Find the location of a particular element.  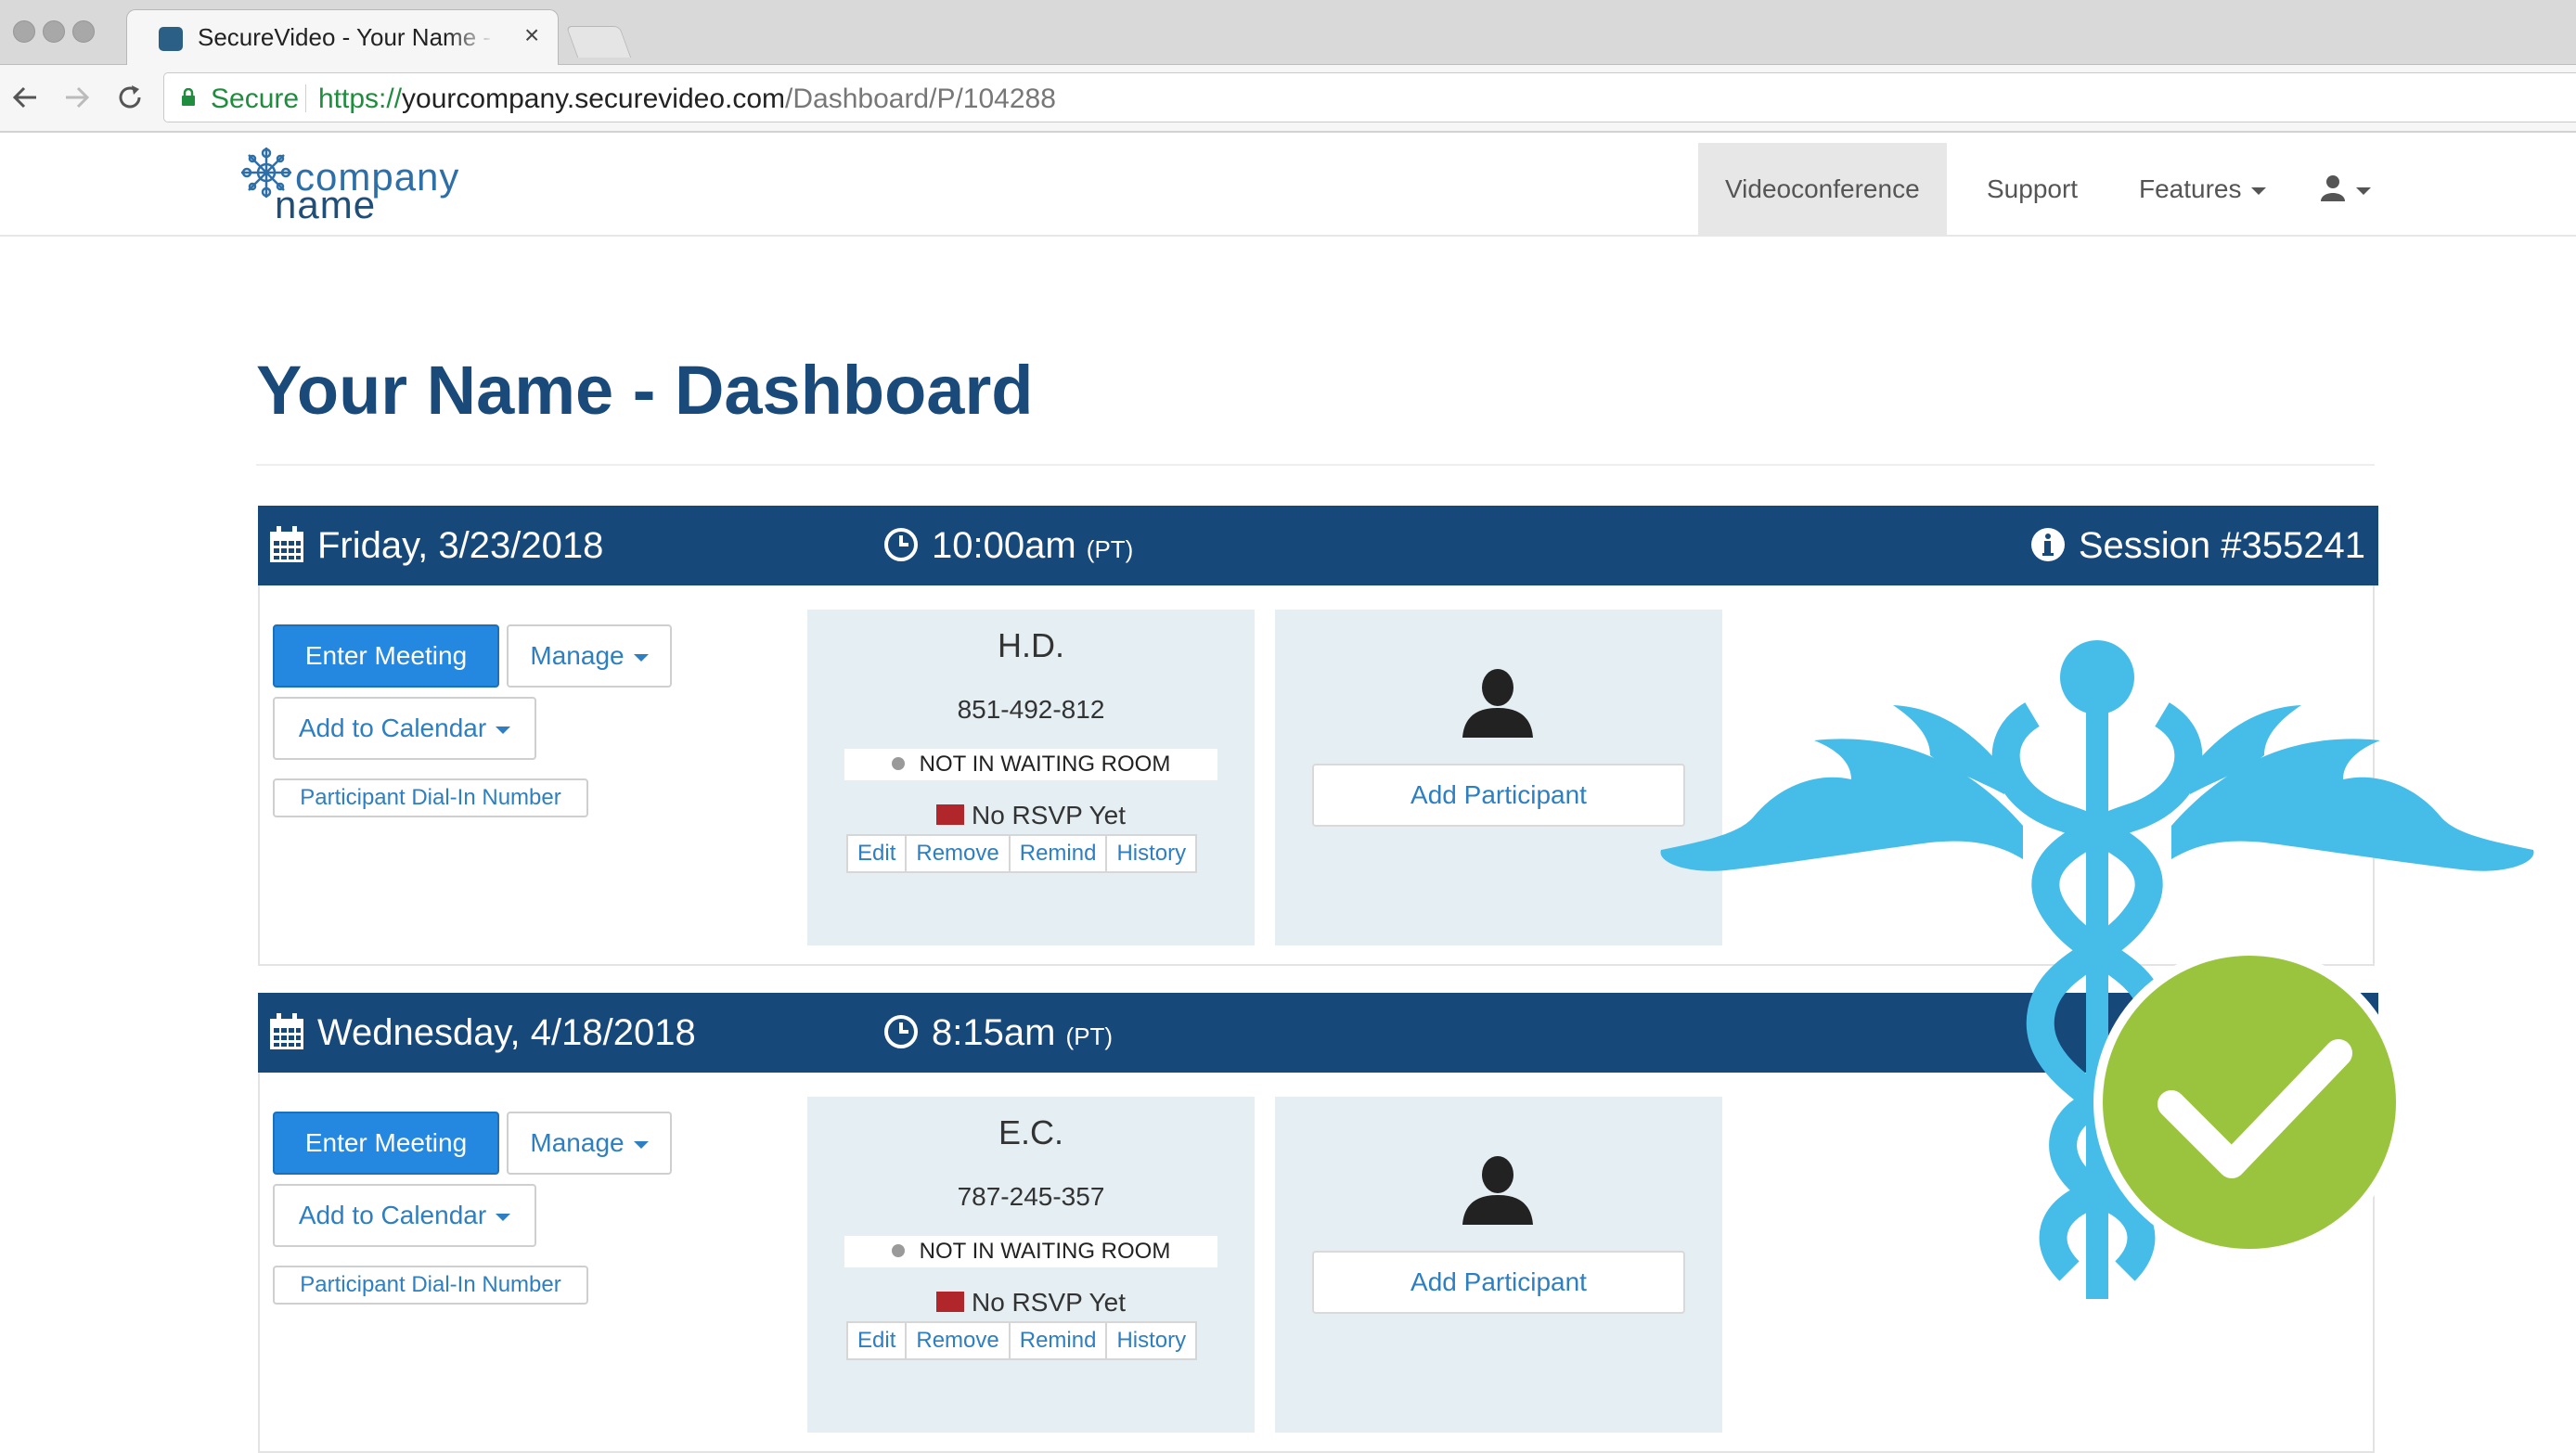

page-title: Your Name - Dashboard is located at coordinates (645, 390).